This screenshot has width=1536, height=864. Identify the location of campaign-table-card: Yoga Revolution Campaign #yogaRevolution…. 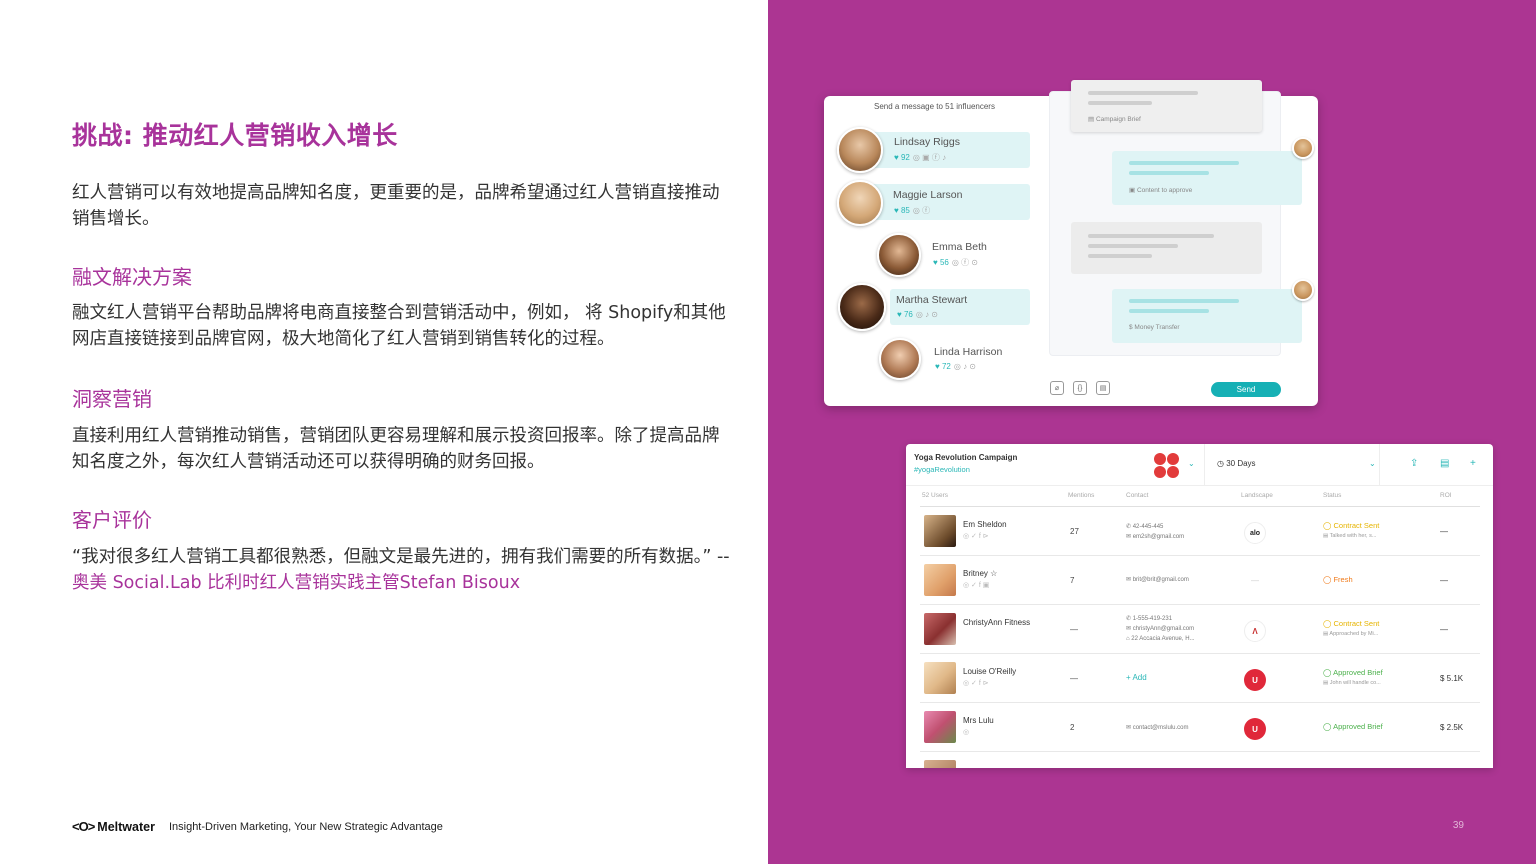
(1199, 606).